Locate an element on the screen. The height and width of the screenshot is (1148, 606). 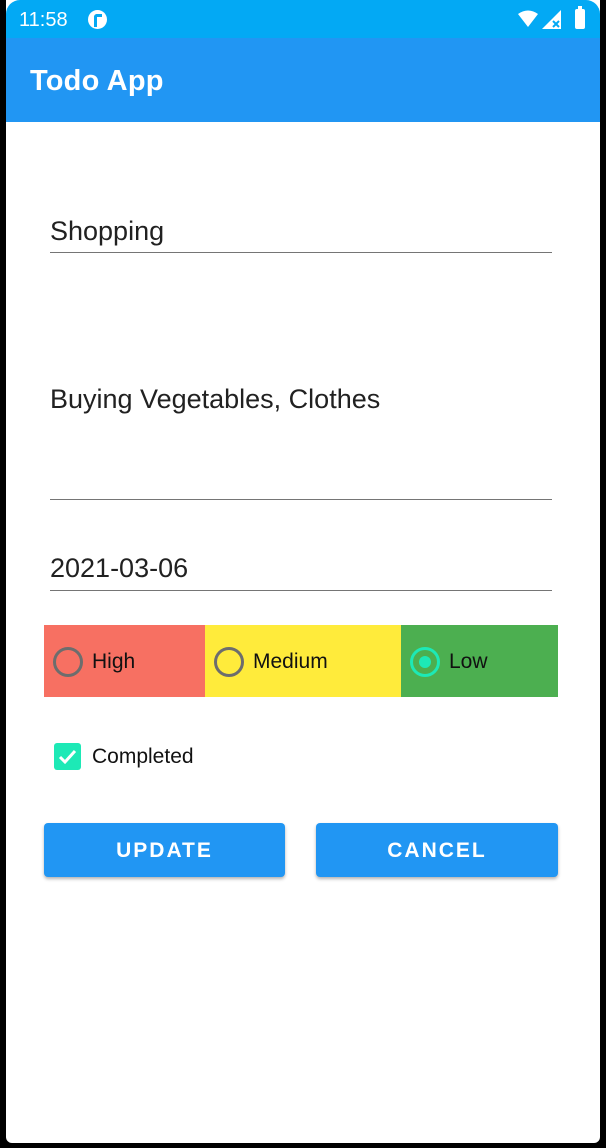
priority-option-high: High is located at coordinates (124, 661).